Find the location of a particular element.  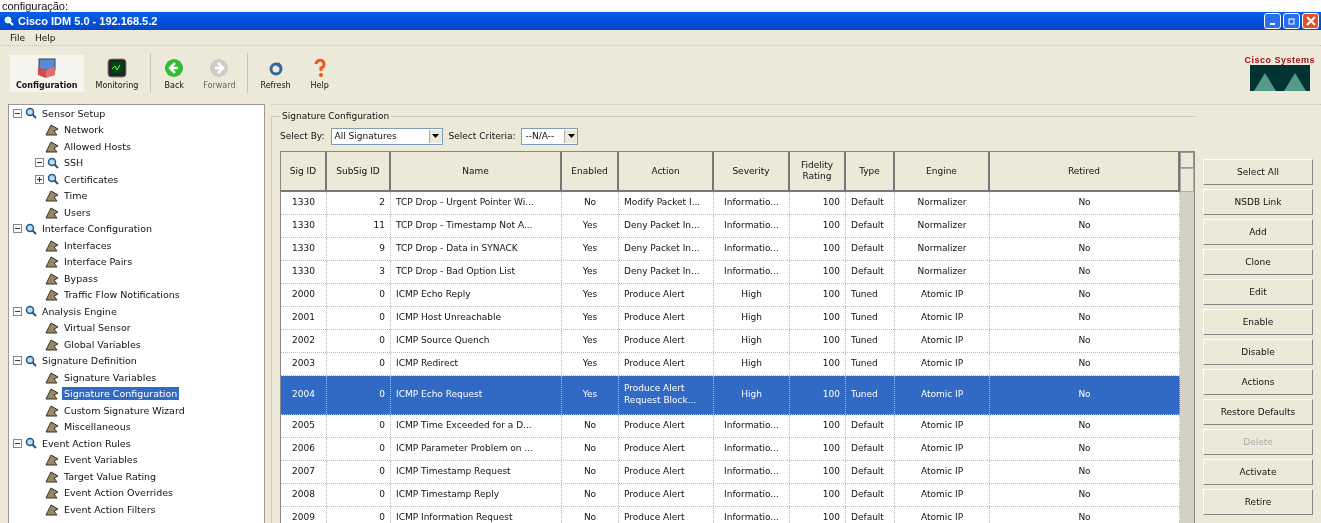

table-row: 2006 0 ICMP Parameter Problem on ... No Produce Alert Informatio... 100 Default Atomic IP No is located at coordinates (730, 449).